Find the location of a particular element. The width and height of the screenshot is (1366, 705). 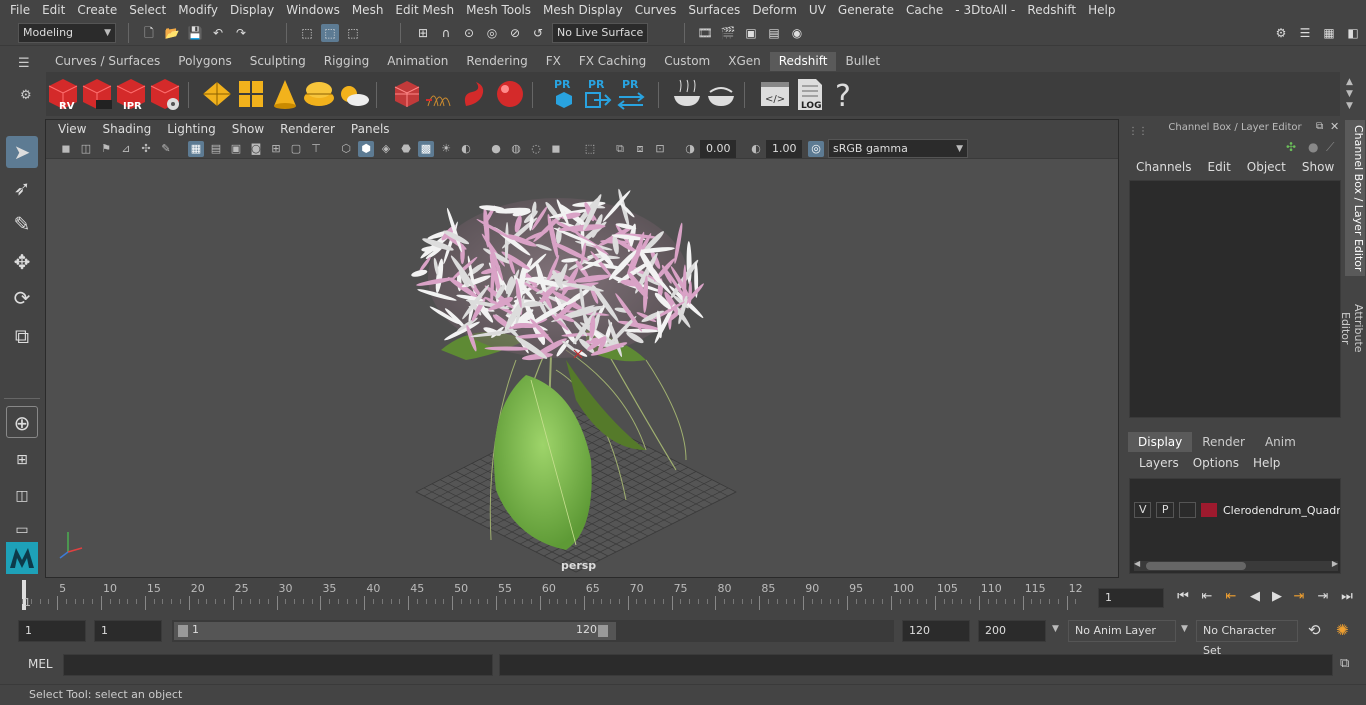

grid-icon: ▦ is located at coordinates (196, 149).